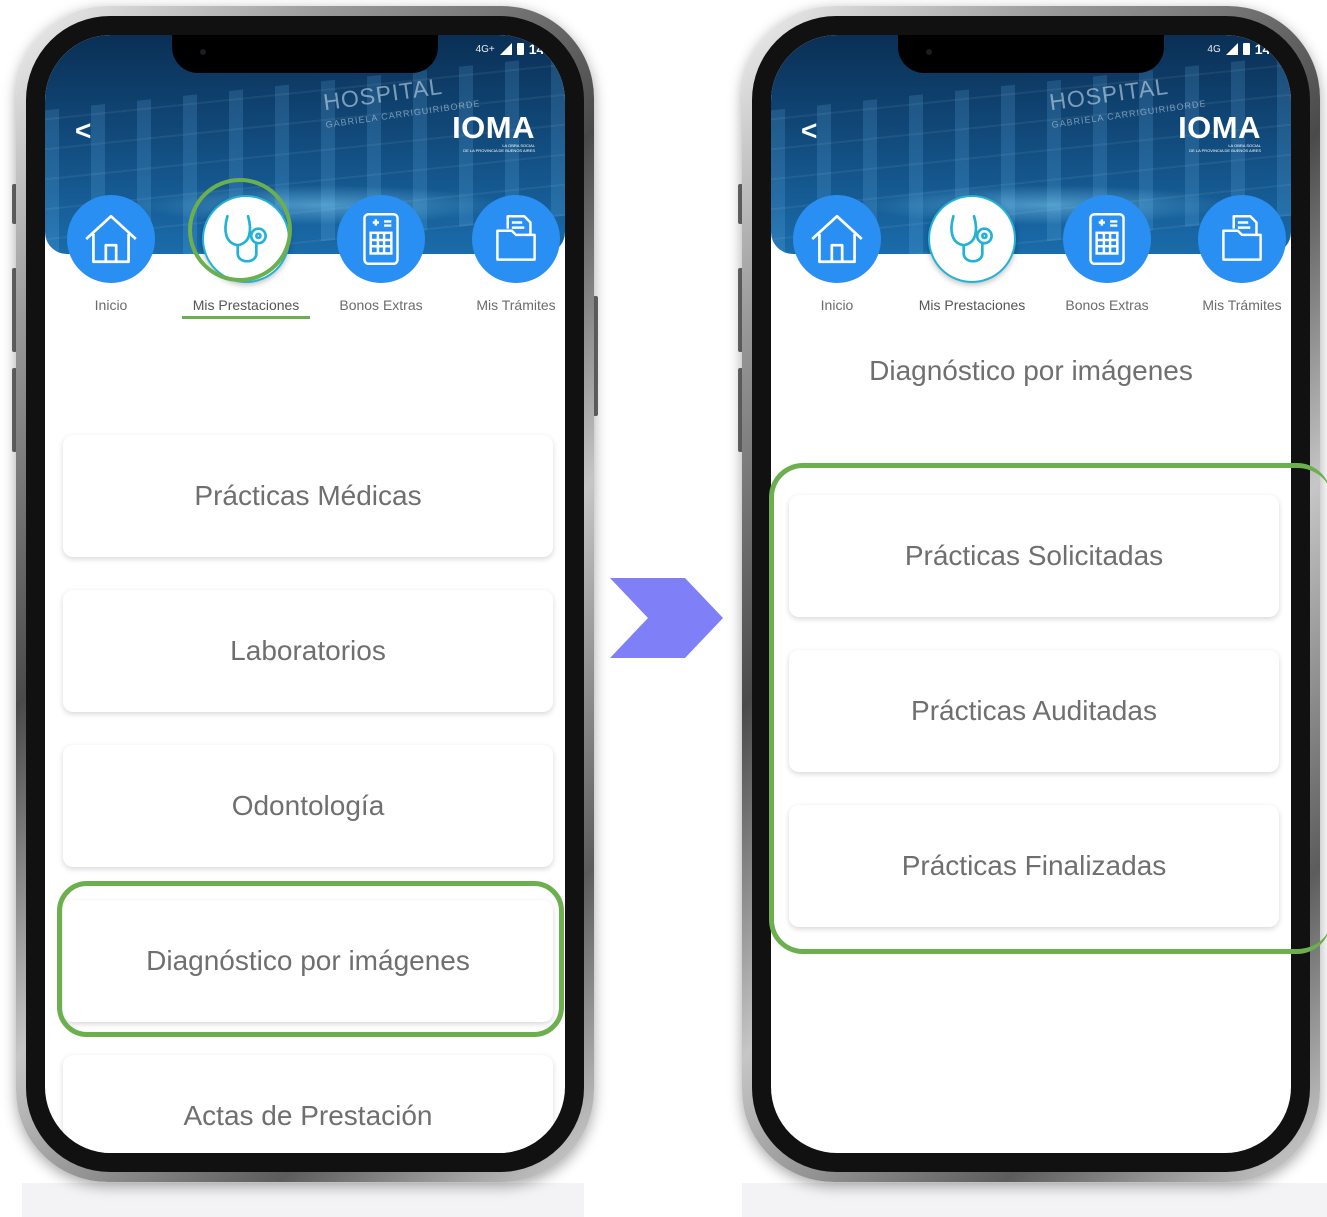 The width and height of the screenshot is (1327, 1217). Describe the element at coordinates (1241, 49) in the screenshot. I see `status-bar: 4G 14:` at that location.